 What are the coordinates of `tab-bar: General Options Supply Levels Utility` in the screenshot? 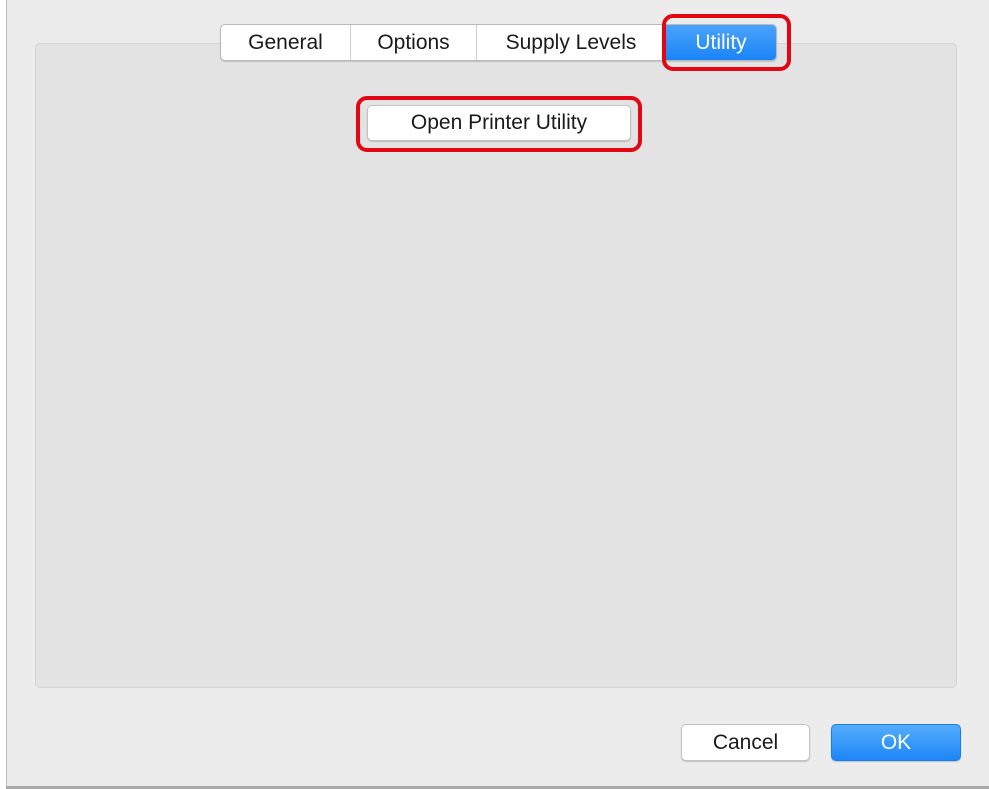 It's located at (498, 42).